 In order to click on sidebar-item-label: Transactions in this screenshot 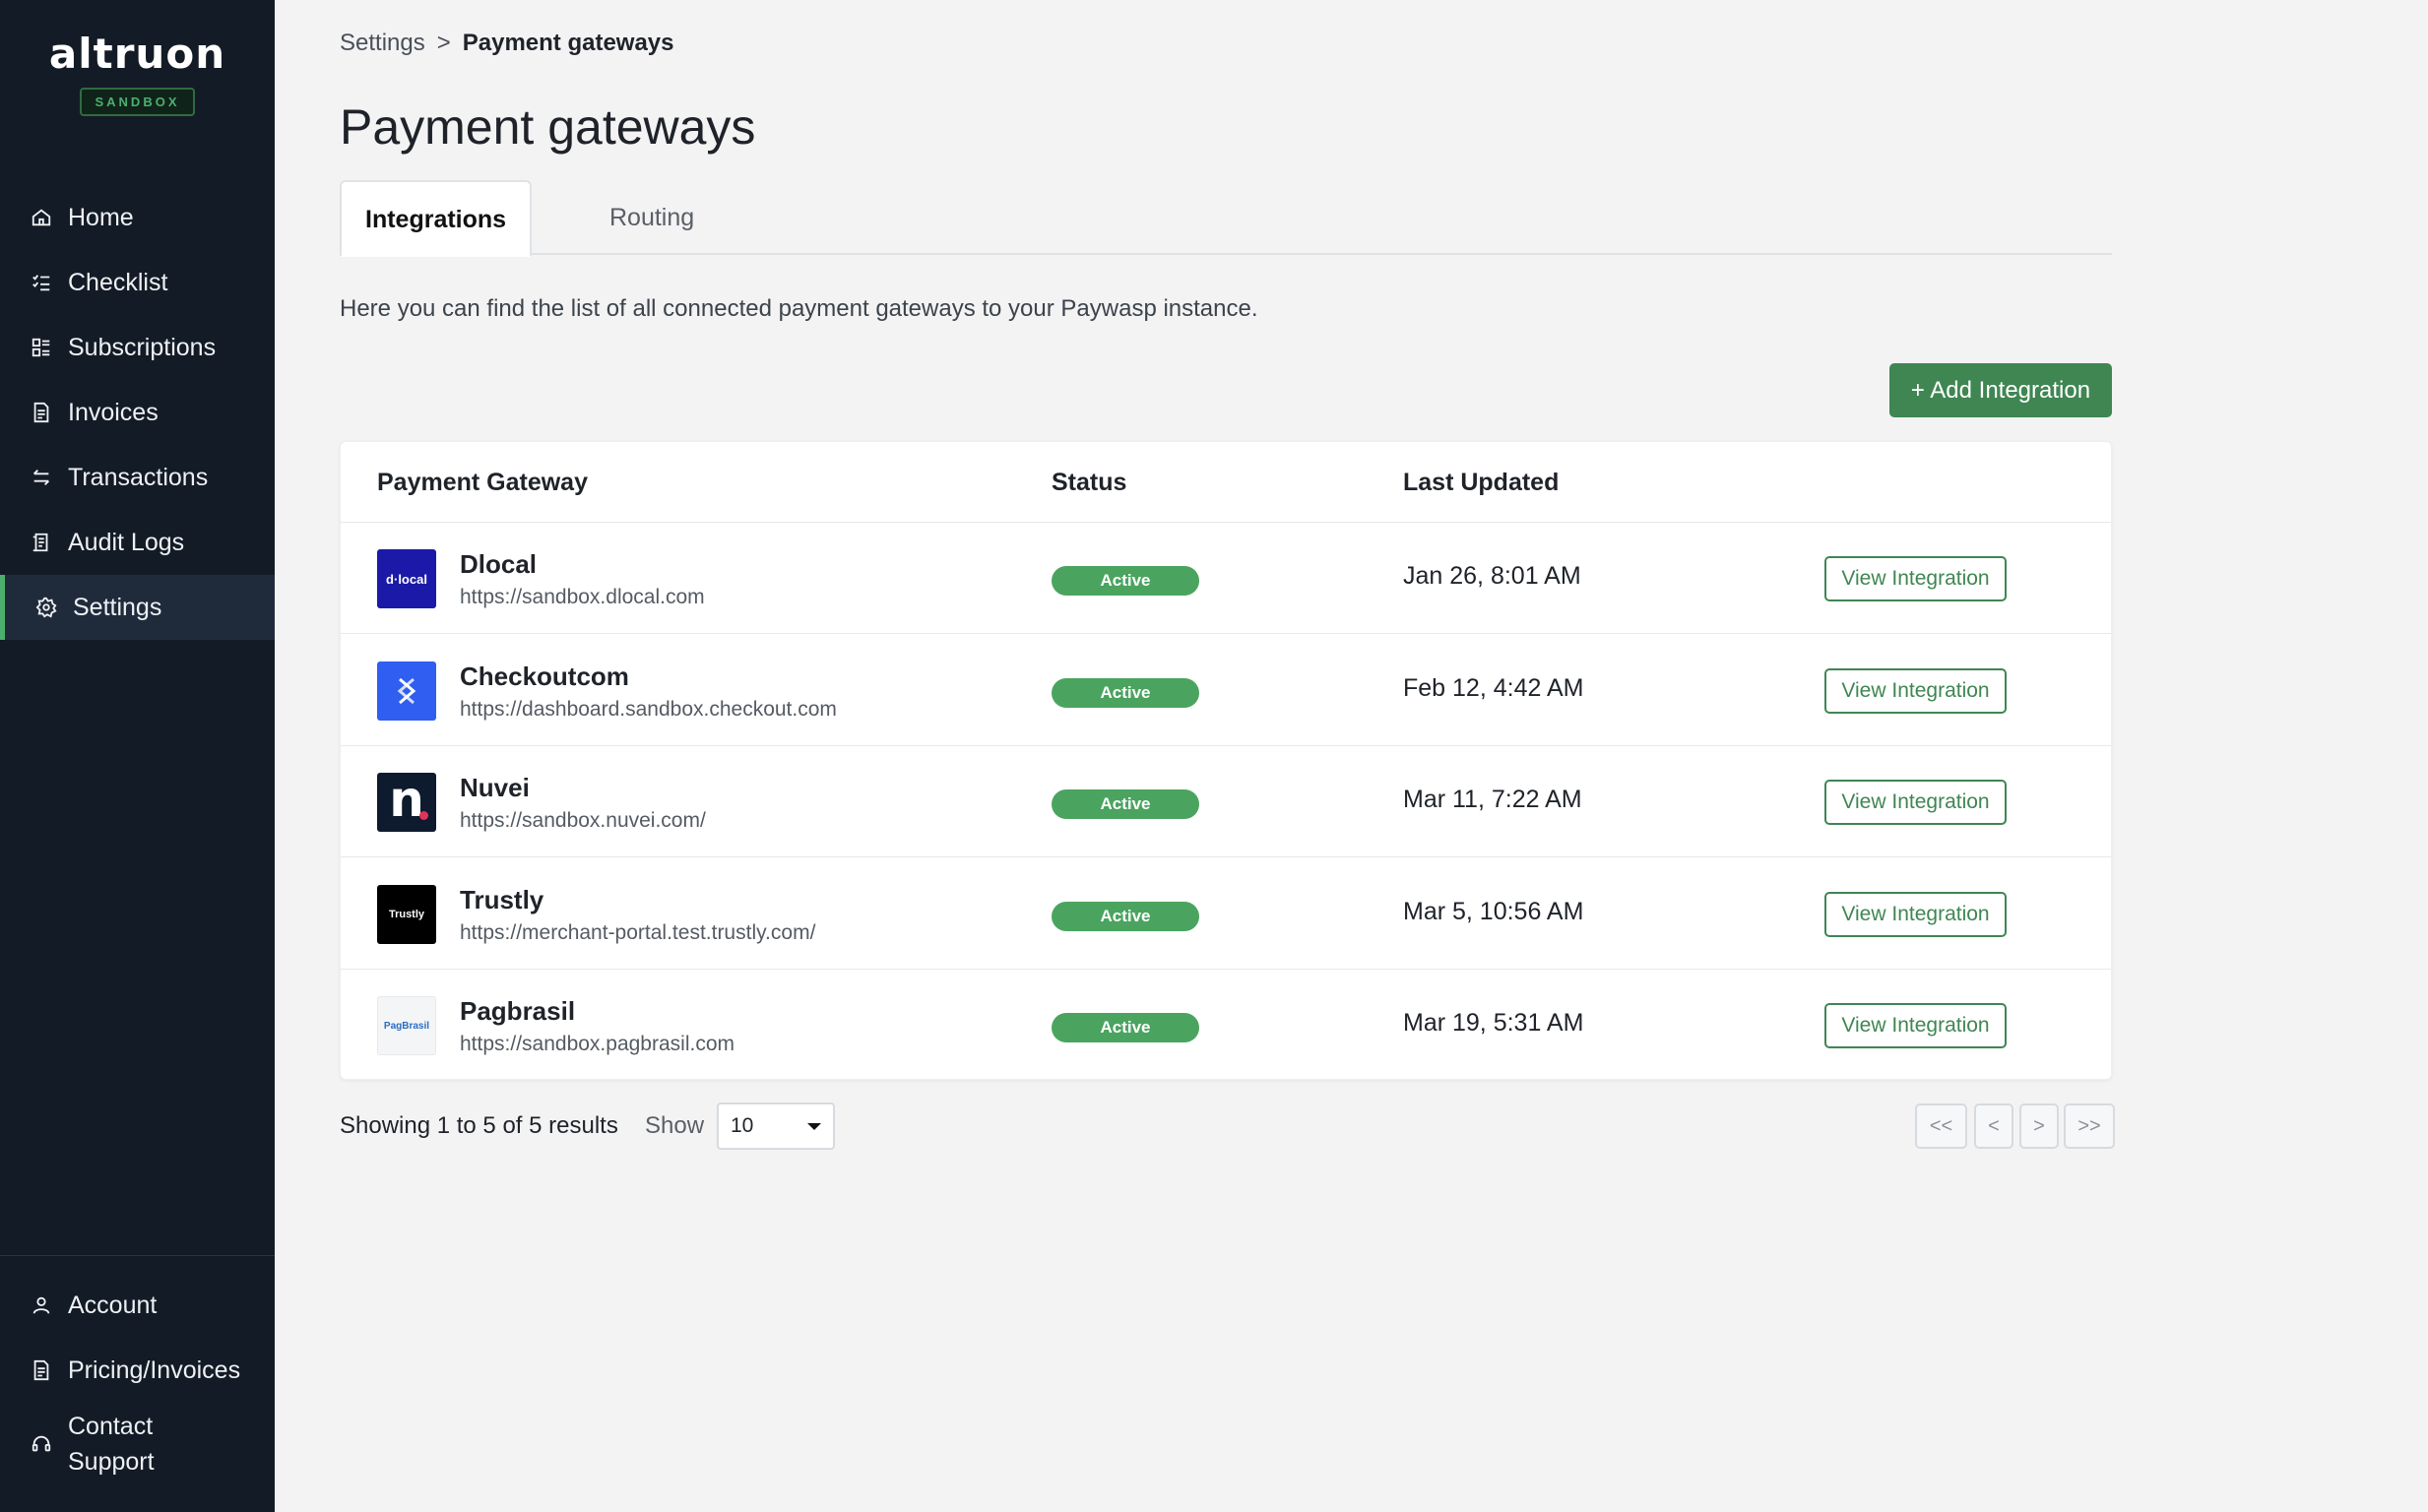, I will do `click(139, 477)`.